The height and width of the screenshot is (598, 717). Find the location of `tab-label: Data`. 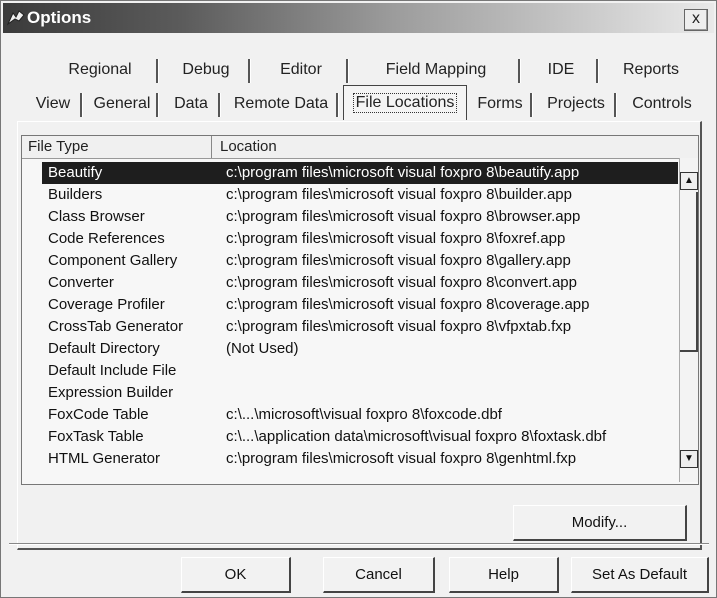

tab-label: Data is located at coordinates (191, 103).